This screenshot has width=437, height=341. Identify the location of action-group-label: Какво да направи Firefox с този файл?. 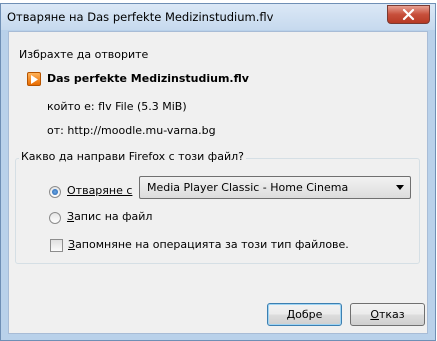
(132, 156).